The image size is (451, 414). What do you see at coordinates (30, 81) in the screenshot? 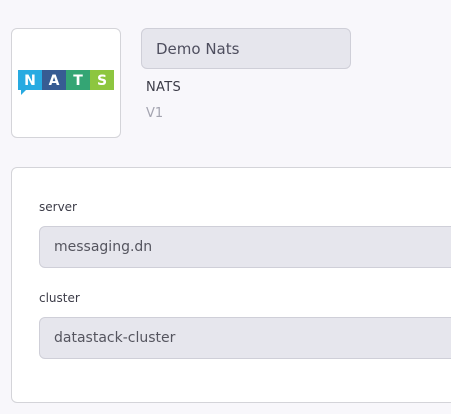
I see `svg-text: N` at bounding box center [30, 81].